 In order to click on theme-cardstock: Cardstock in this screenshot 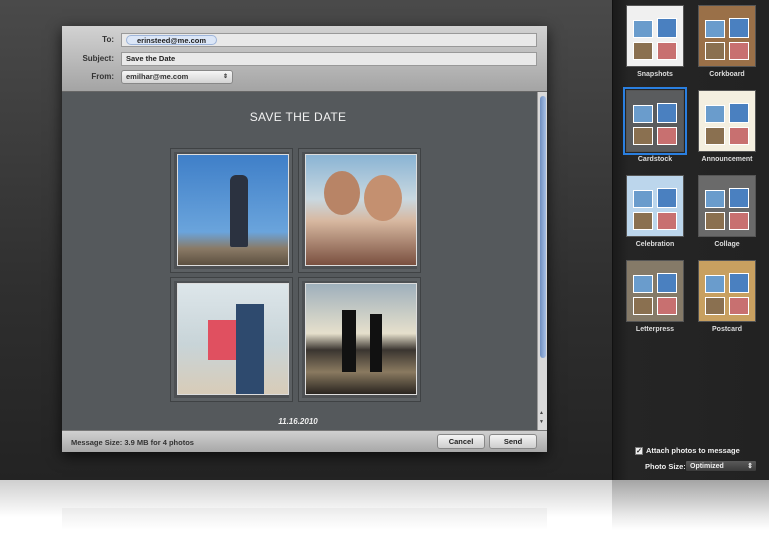, I will do `click(655, 125)`.